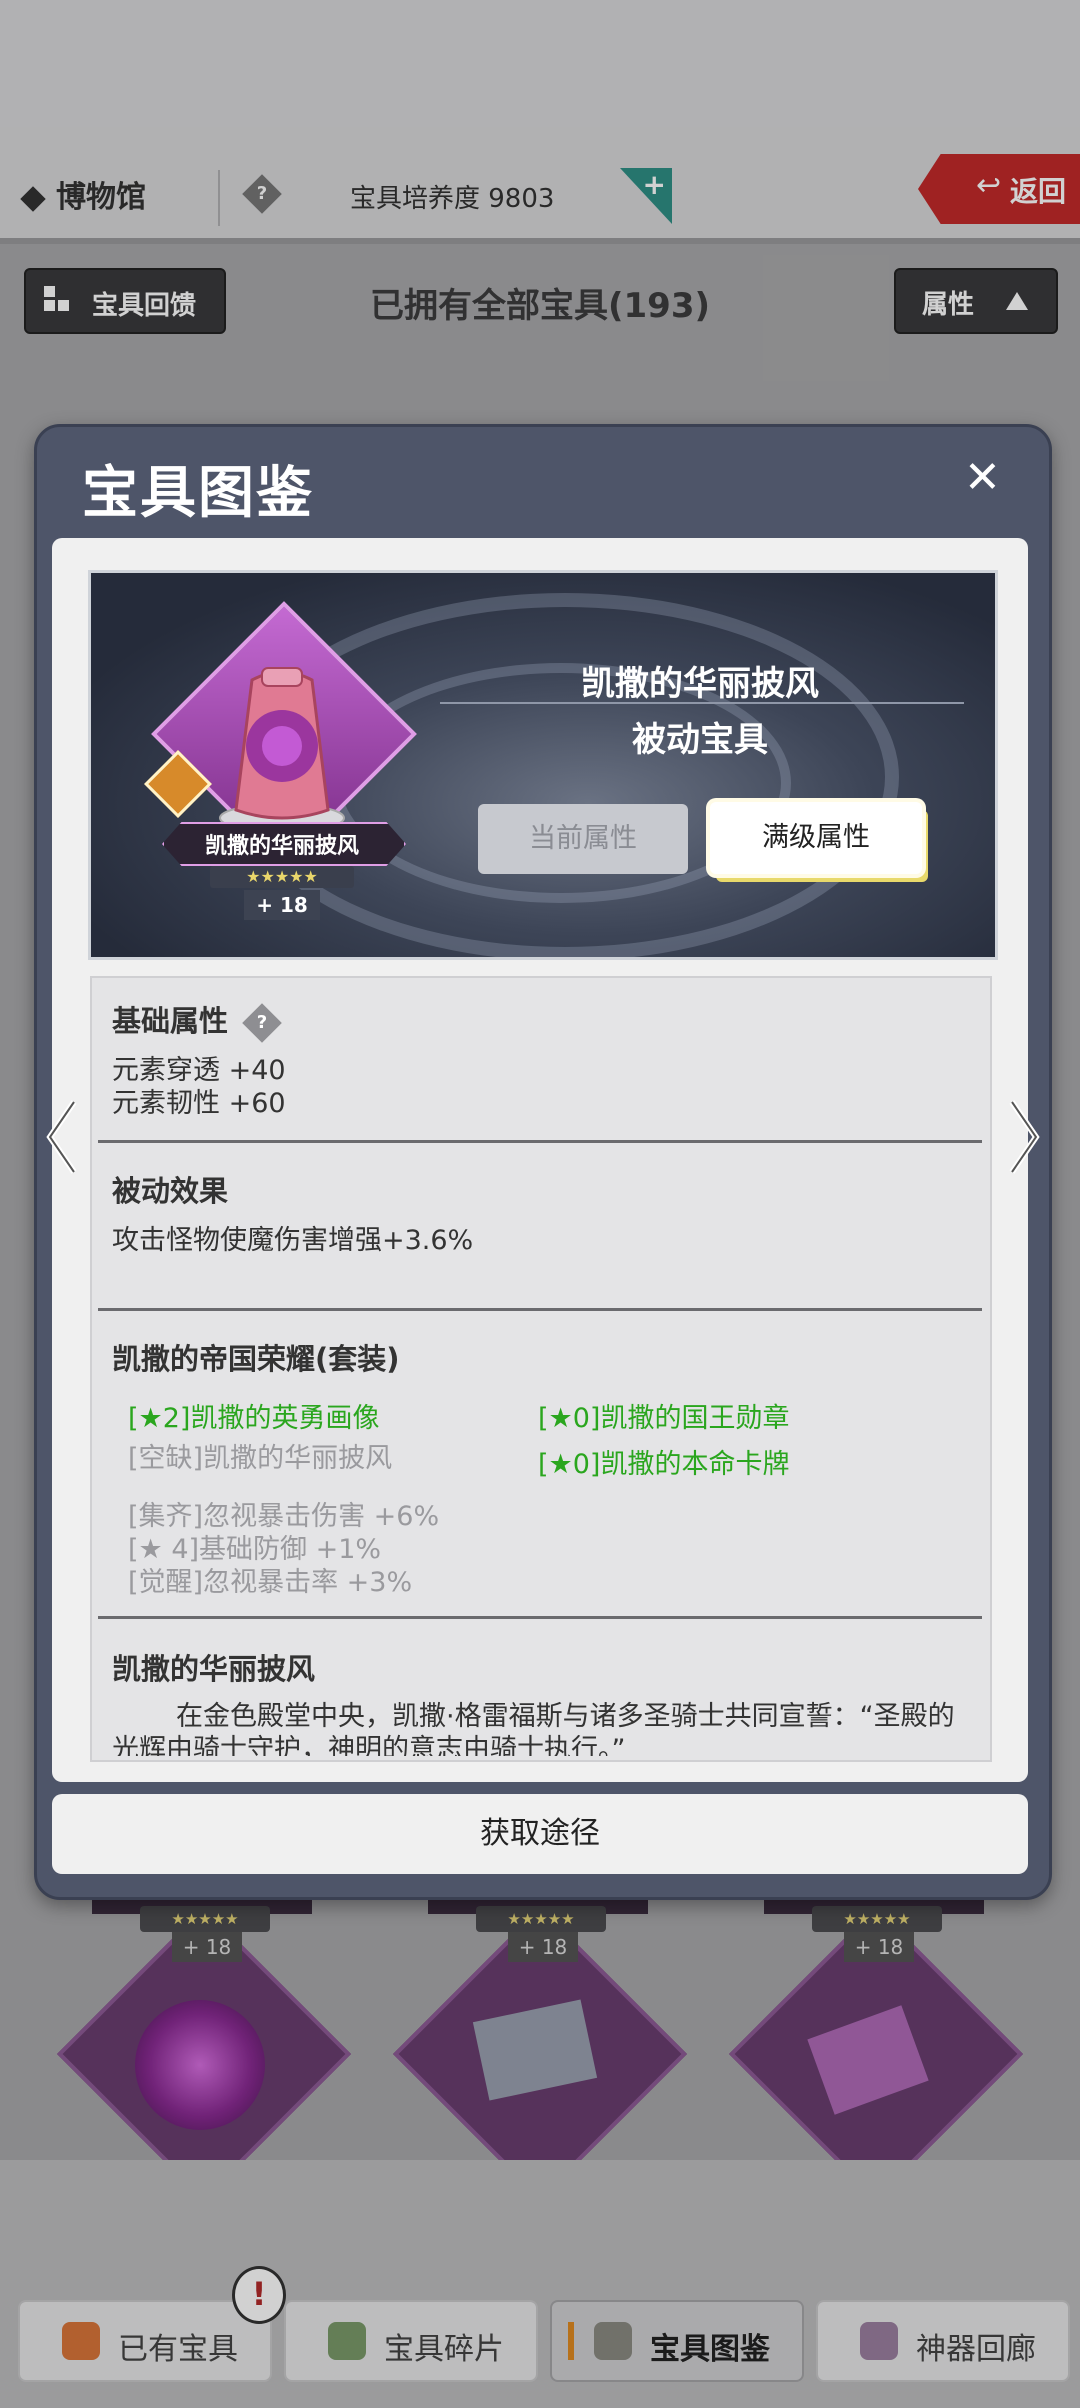  I want to click on set-piece: [★0]凯撒的本命卡牌, so click(664, 1464).